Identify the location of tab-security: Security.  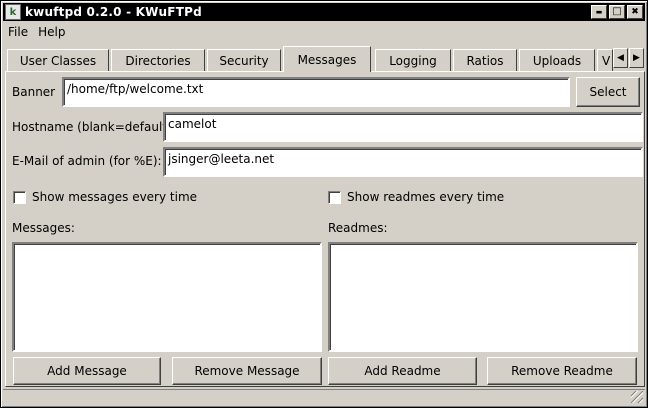
(244, 60).